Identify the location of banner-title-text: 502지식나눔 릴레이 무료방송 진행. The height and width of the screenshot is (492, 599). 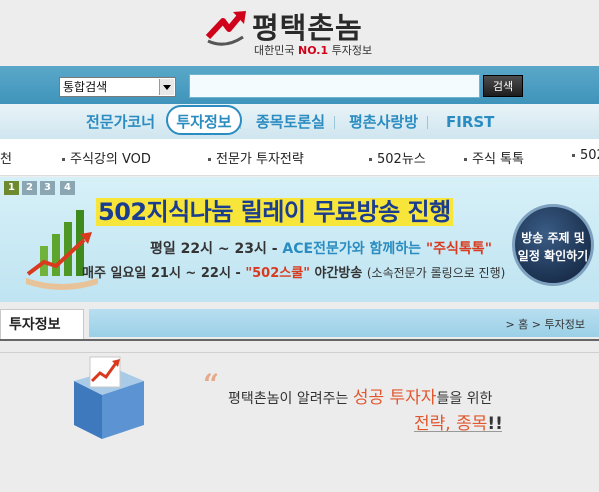
(274, 212).